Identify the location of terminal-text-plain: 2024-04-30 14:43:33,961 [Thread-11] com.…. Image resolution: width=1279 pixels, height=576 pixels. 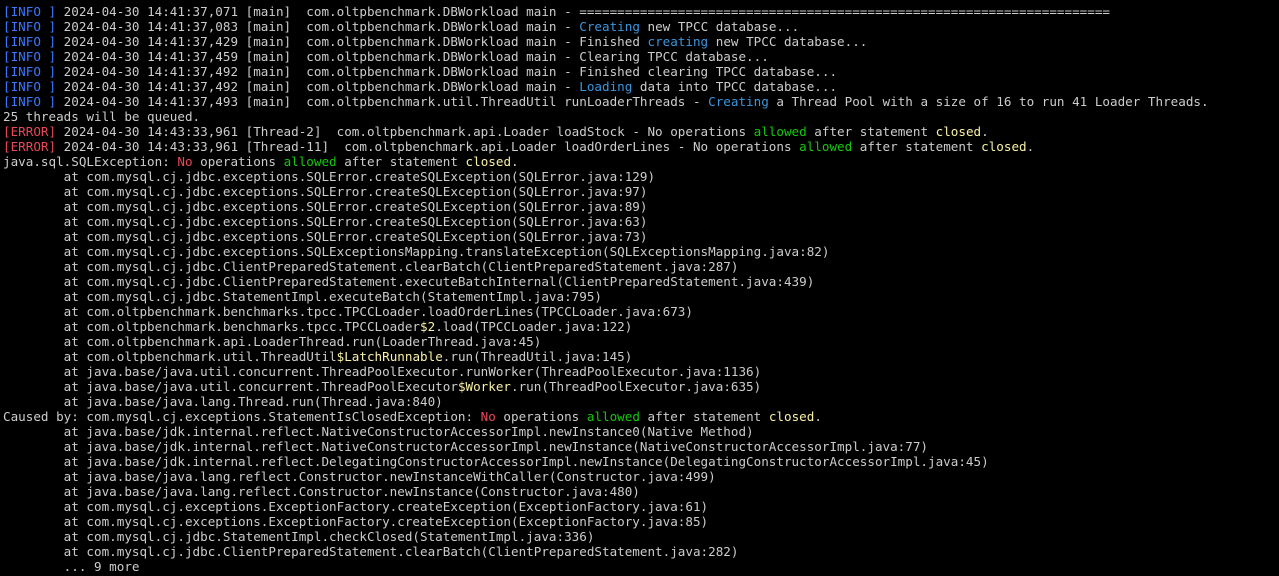
(428, 146).